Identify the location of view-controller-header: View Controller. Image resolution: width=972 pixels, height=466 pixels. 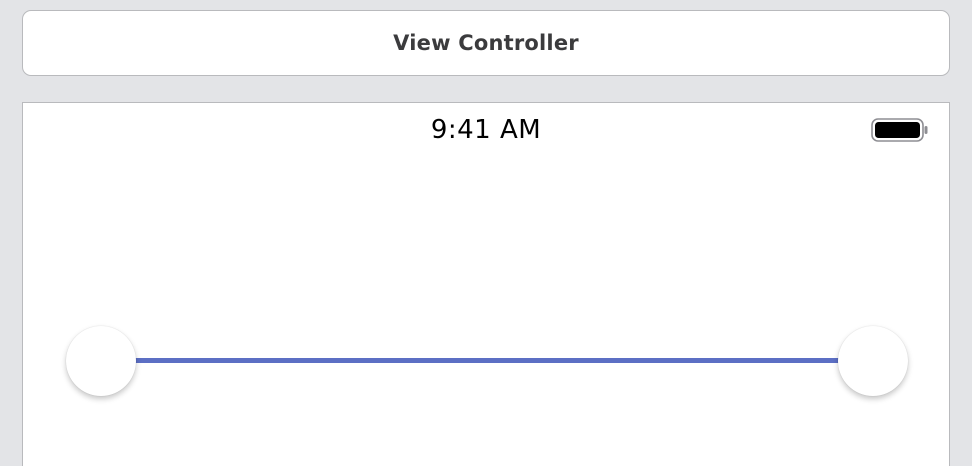
(486, 43).